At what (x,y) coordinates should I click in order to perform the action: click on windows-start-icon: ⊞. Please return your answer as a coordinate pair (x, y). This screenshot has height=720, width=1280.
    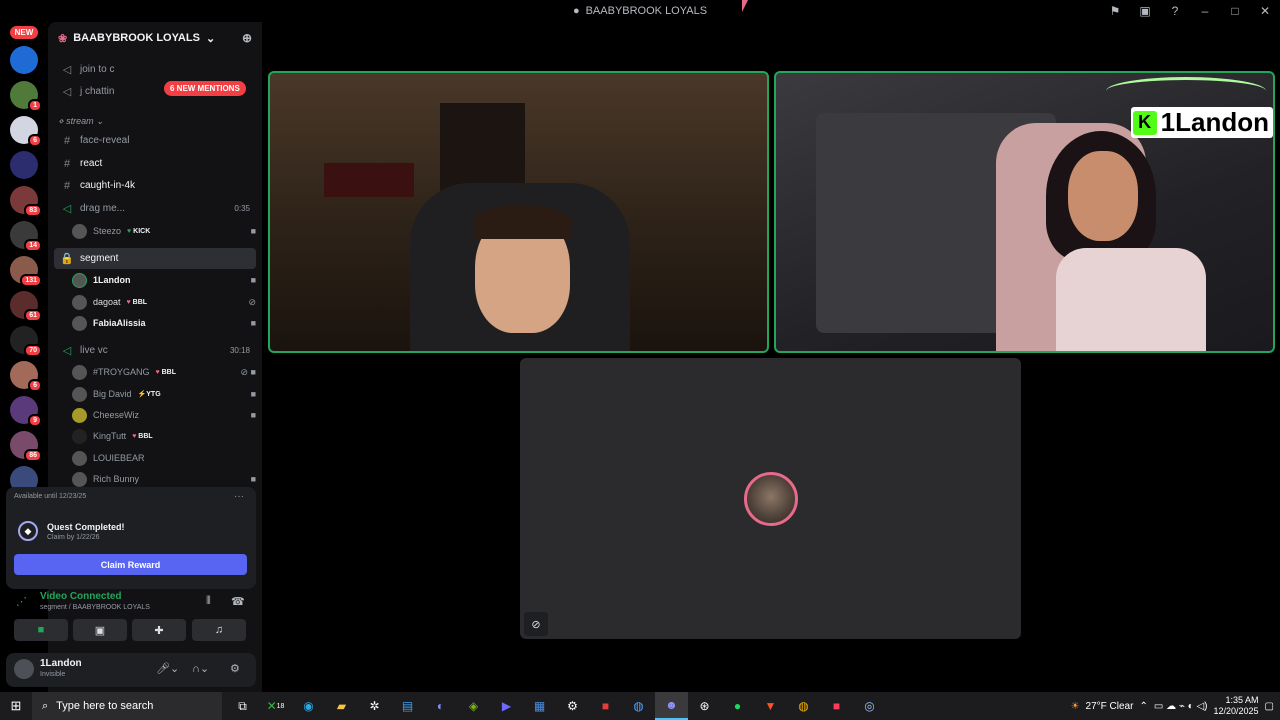
    Looking at the image, I should click on (16, 706).